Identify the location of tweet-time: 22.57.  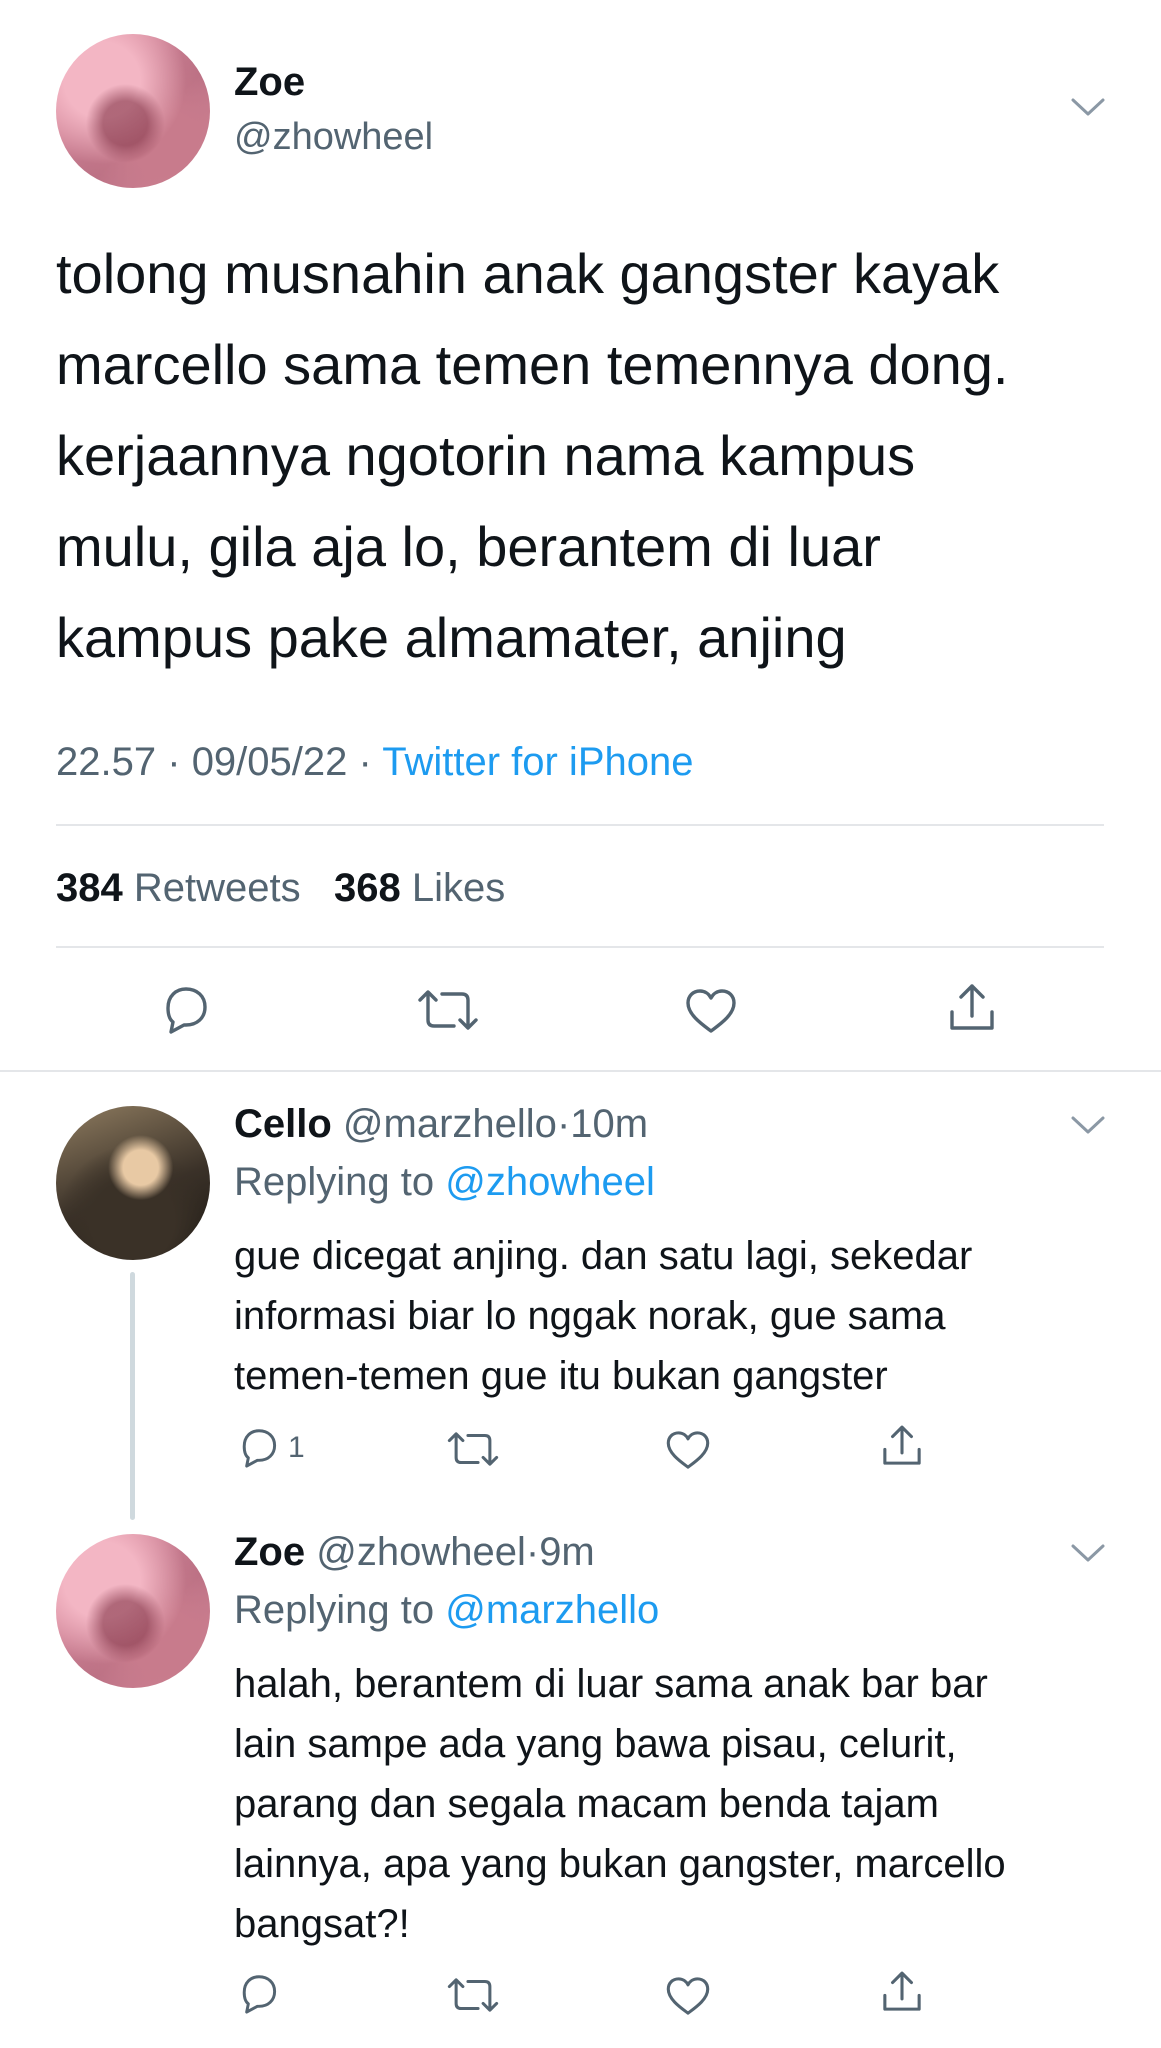
(106, 762).